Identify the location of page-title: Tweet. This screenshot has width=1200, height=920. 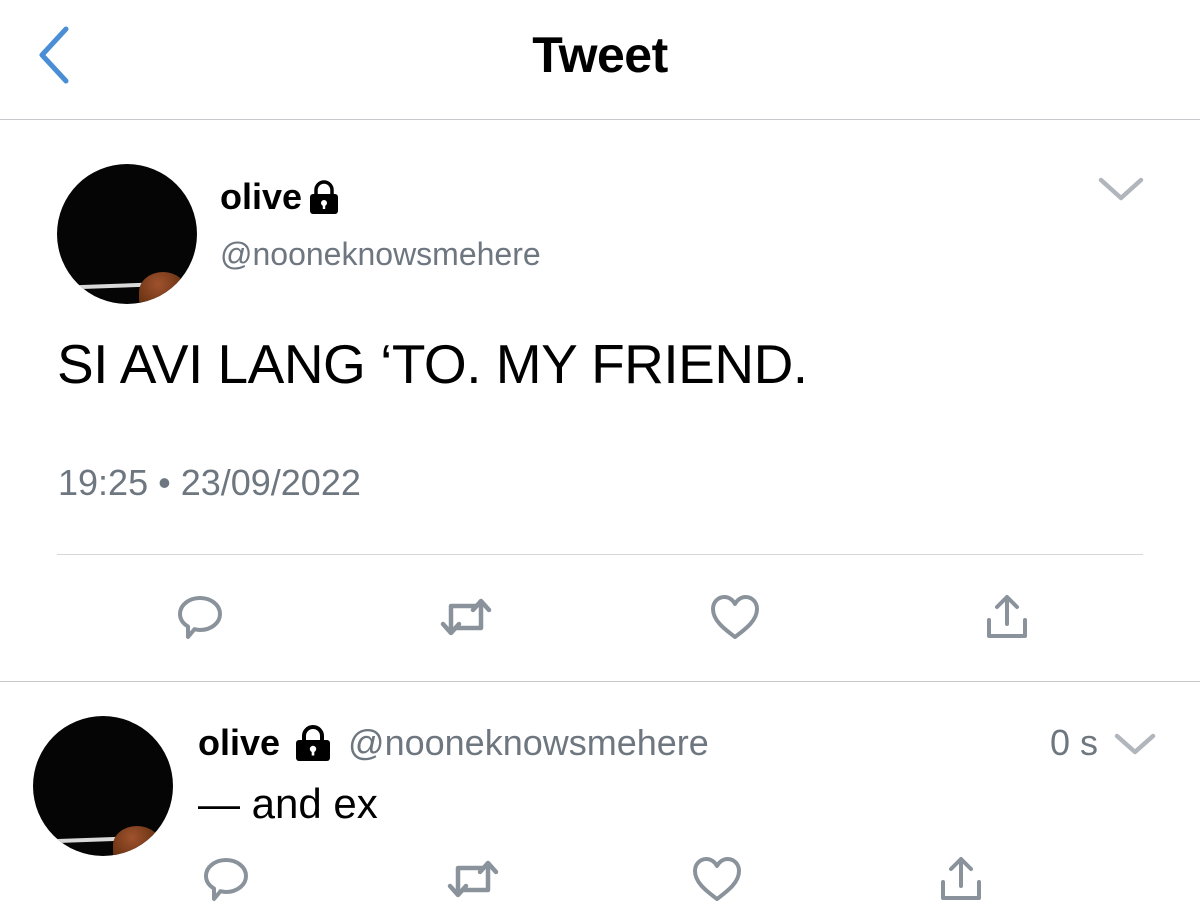
(600, 55).